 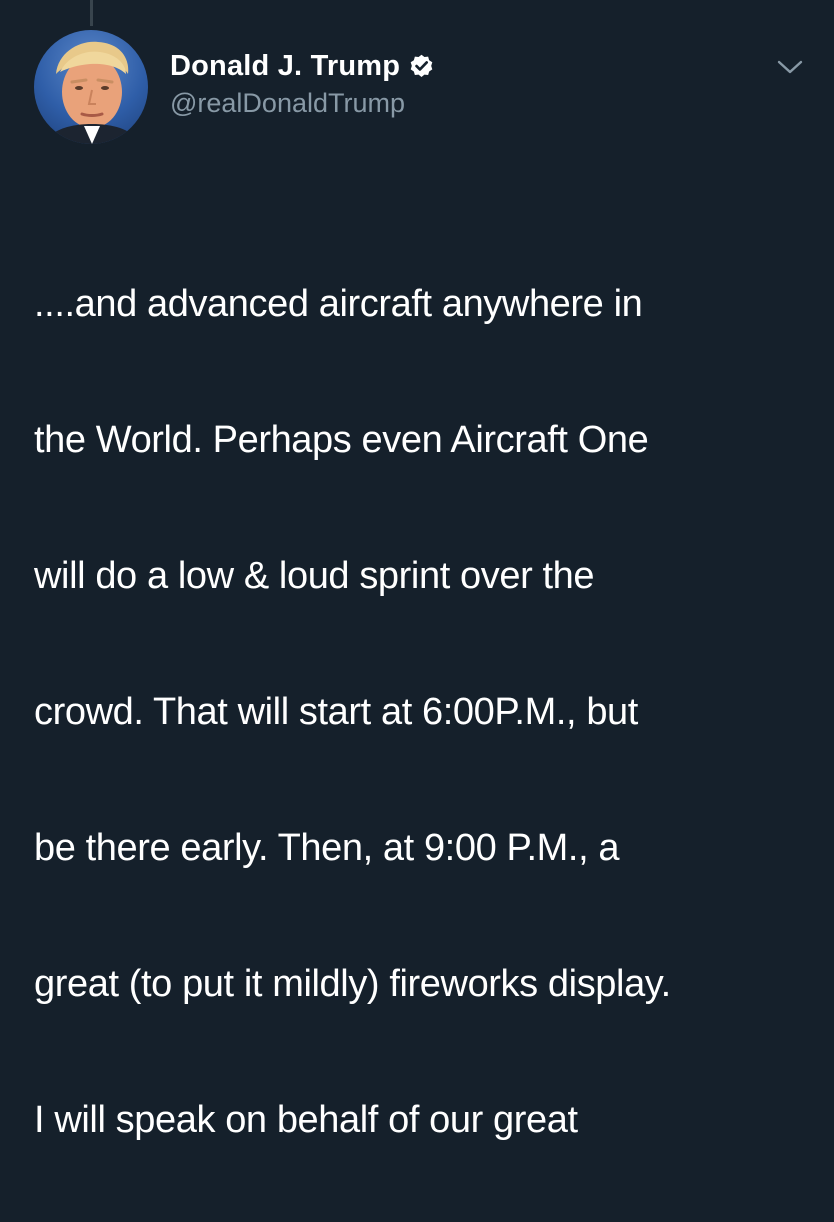 I want to click on tweet-text-line: ....and advanced aircraft anywhere in, so click(x=338, y=304).